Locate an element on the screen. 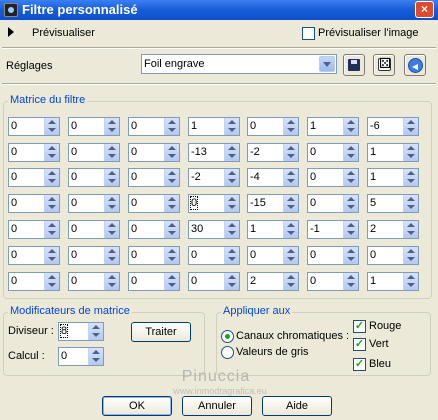  matrix-cell-r5-c7: 2 is located at coordinates (393, 229).